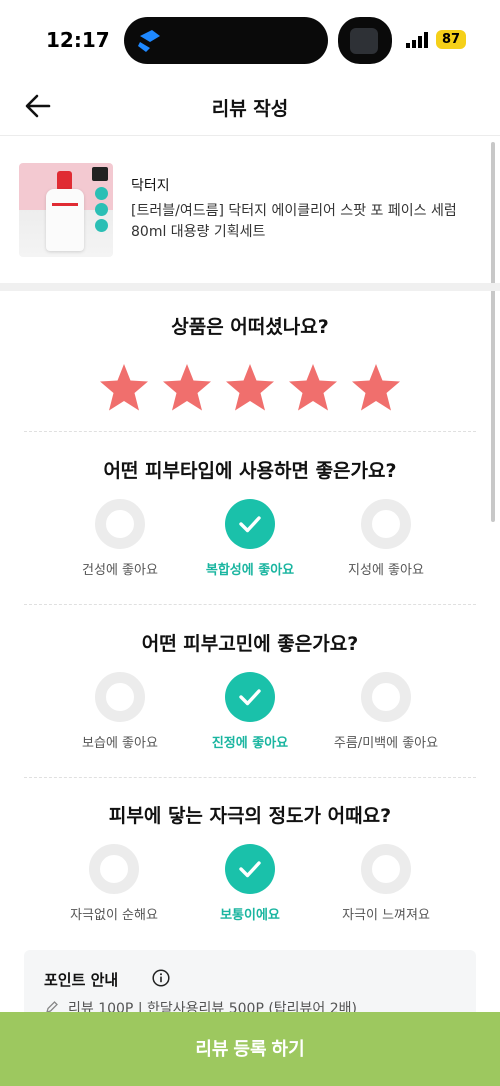 The image size is (500, 1086). Describe the element at coordinates (250, 287) in the screenshot. I see `section-divider` at that location.